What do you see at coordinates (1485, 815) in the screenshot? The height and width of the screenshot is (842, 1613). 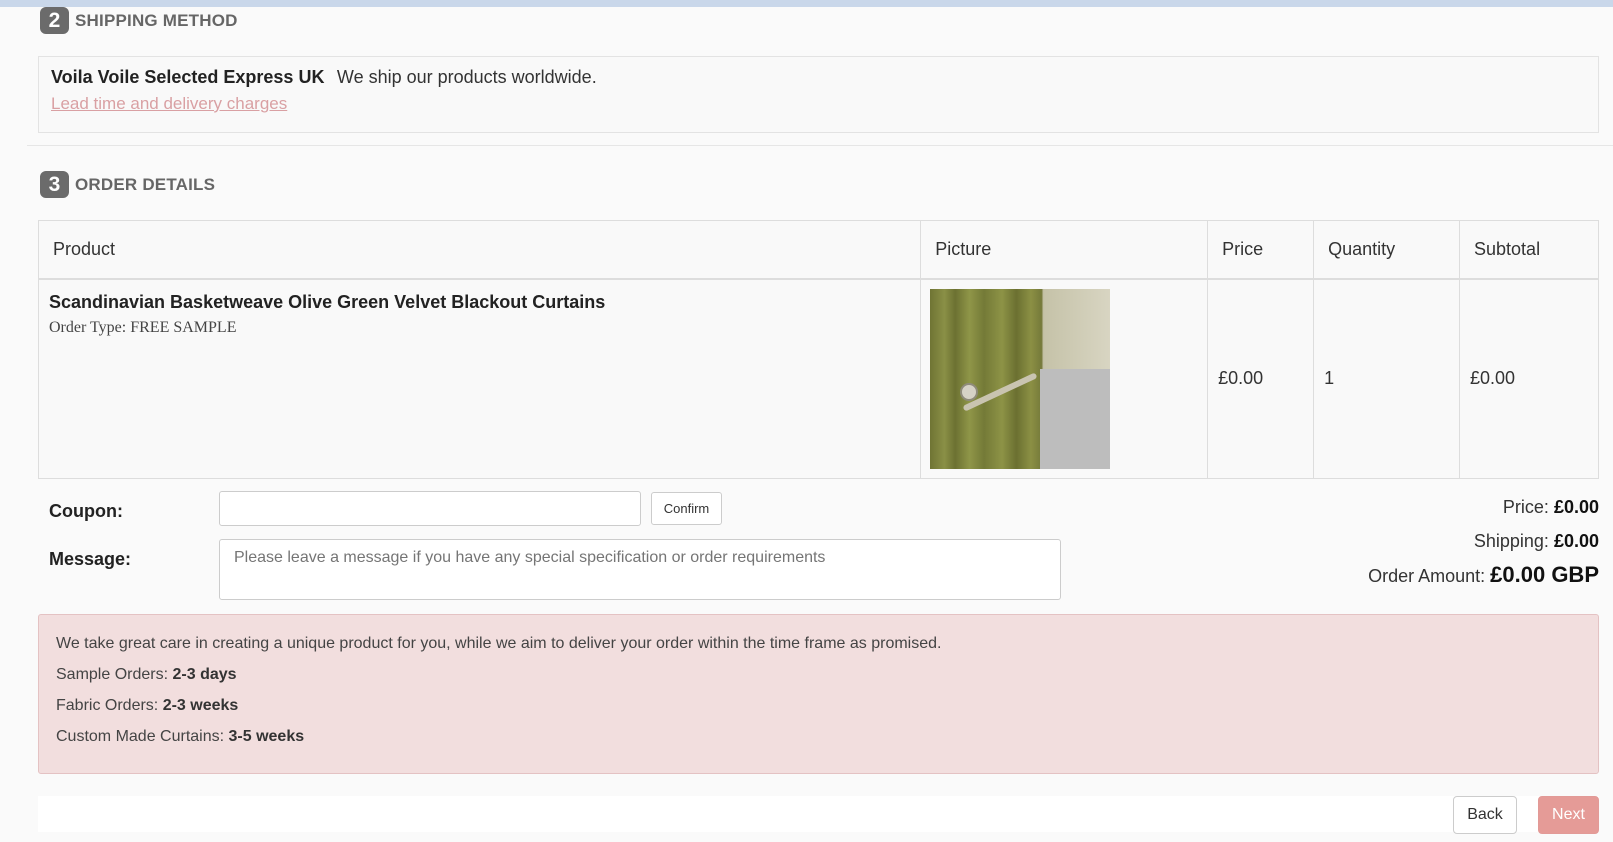 I see `back-button: Back` at bounding box center [1485, 815].